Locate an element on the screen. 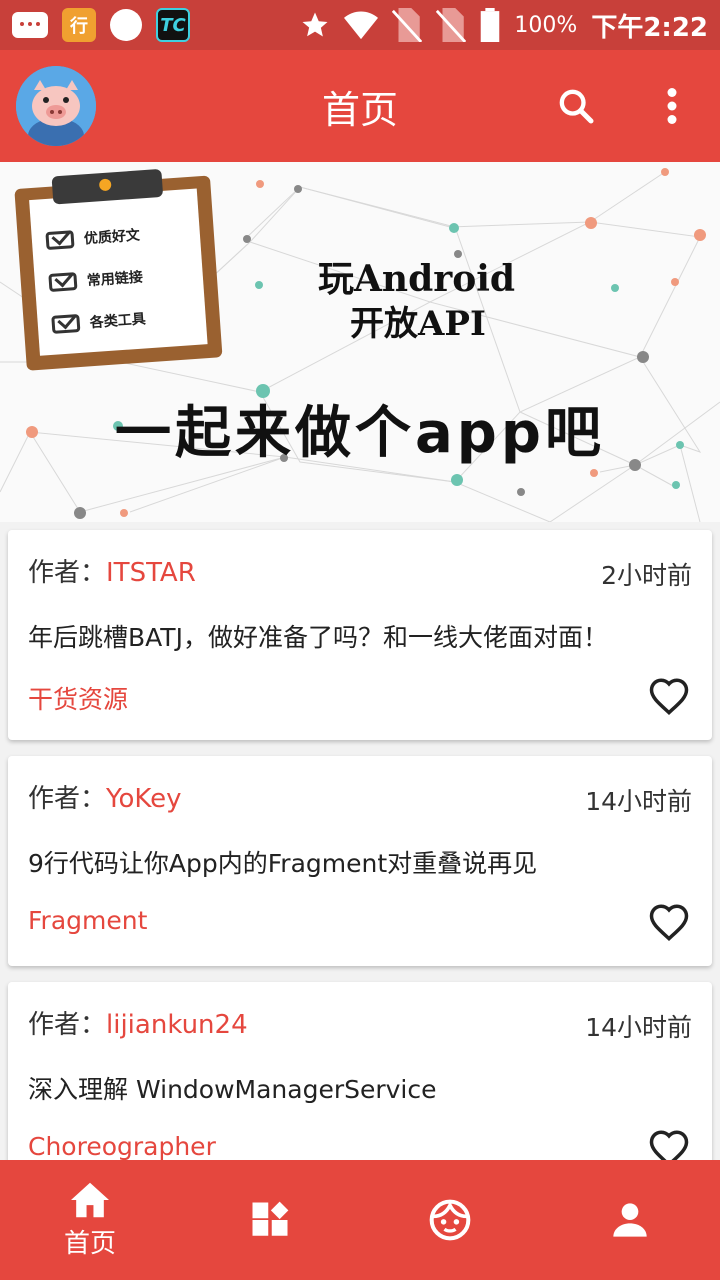 The height and width of the screenshot is (1280, 720). status-bar: 行 TC 100% 下午2:22 is located at coordinates (360, 25).